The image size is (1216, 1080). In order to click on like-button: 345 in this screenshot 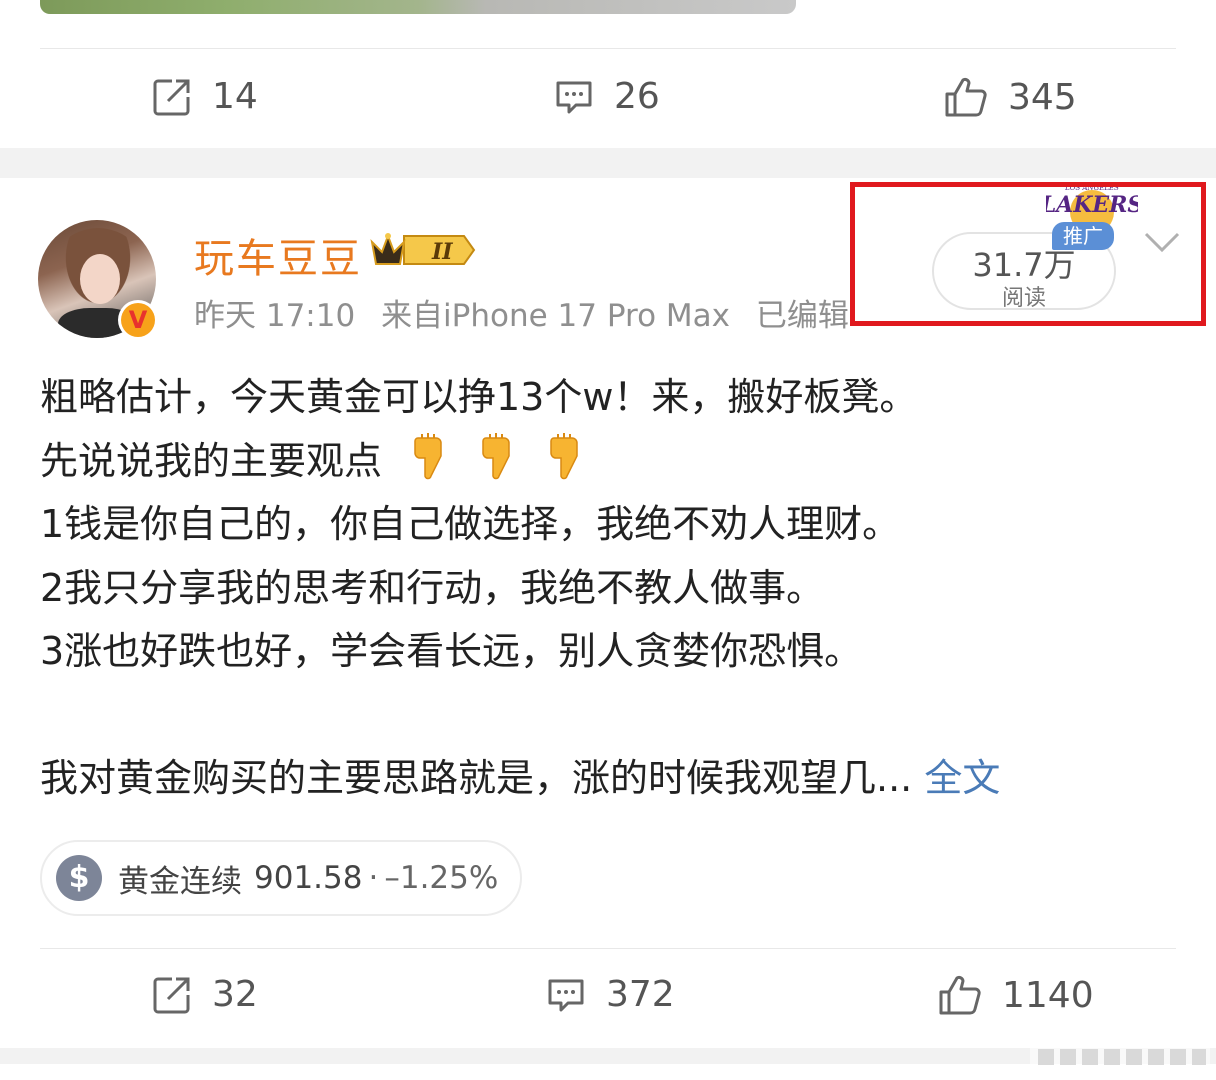, I will do `click(1010, 97)`.